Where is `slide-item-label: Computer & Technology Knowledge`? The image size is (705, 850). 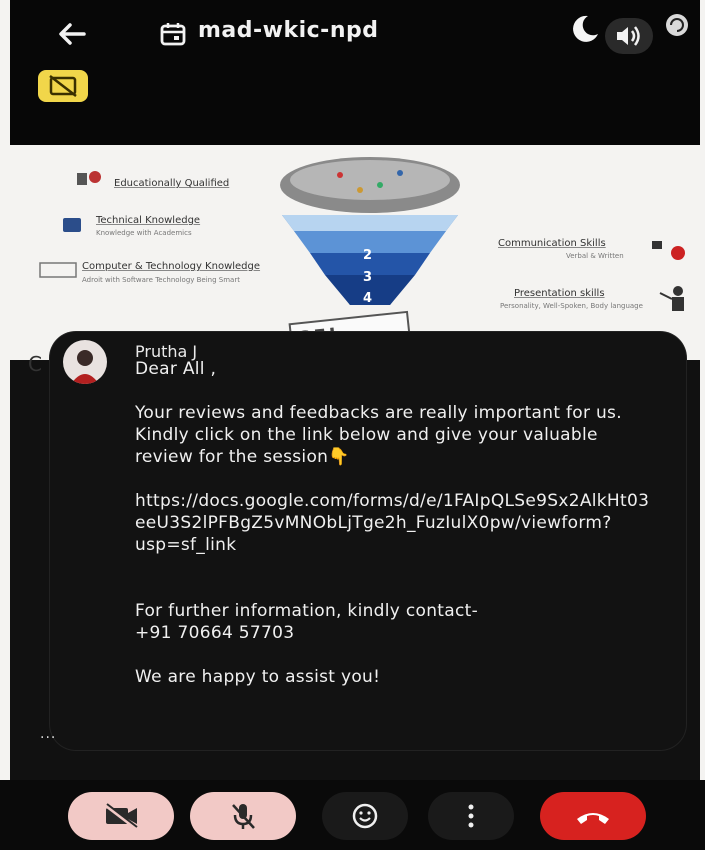 slide-item-label: Computer & Technology Knowledge is located at coordinates (171, 266).